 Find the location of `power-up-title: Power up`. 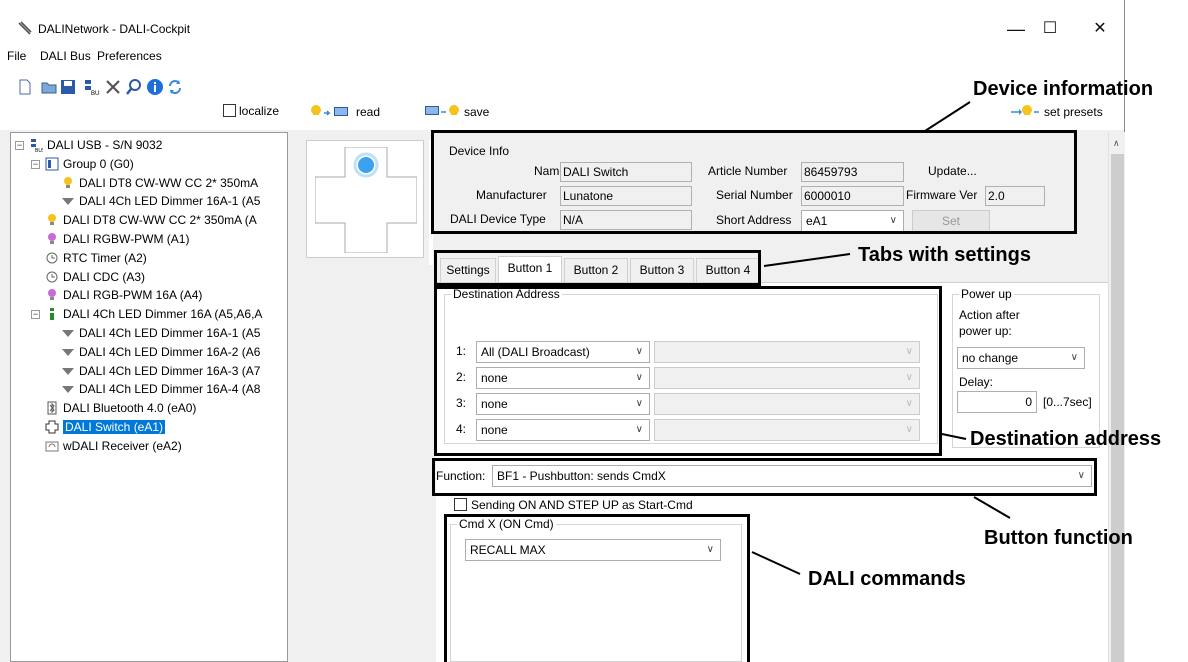

power-up-title: Power up is located at coordinates (986, 294).